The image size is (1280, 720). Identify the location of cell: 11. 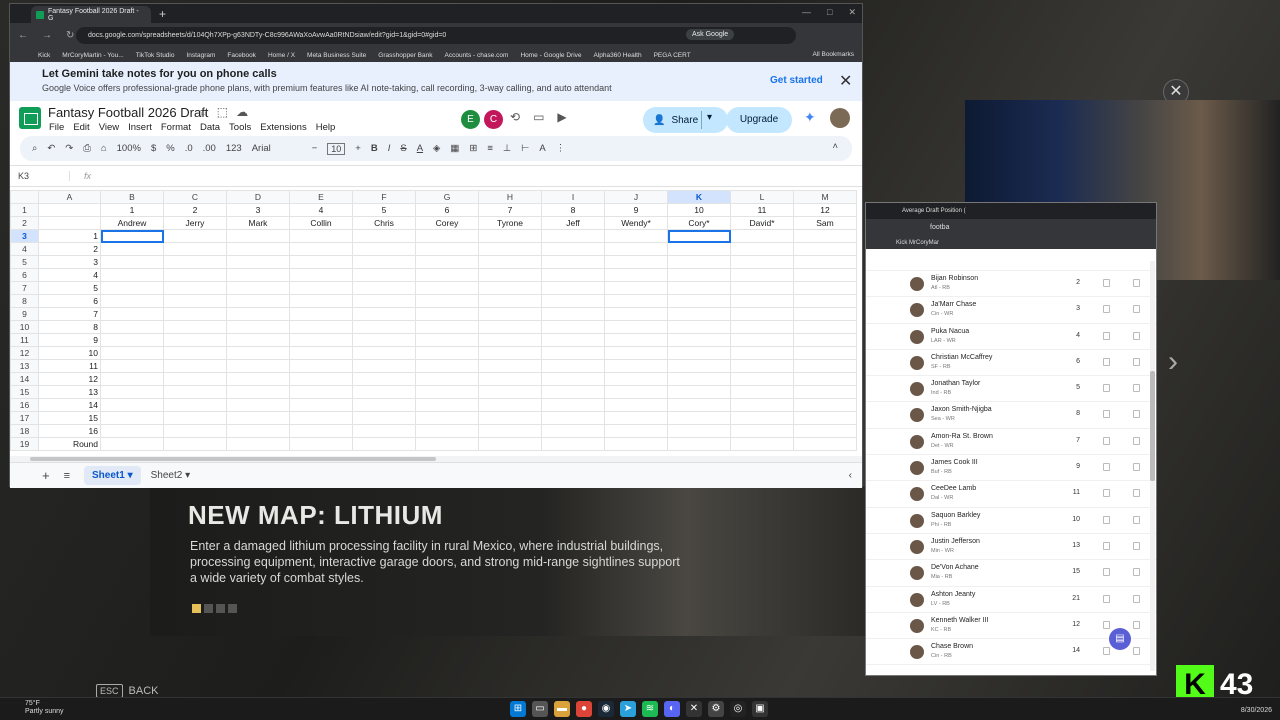
(762, 210).